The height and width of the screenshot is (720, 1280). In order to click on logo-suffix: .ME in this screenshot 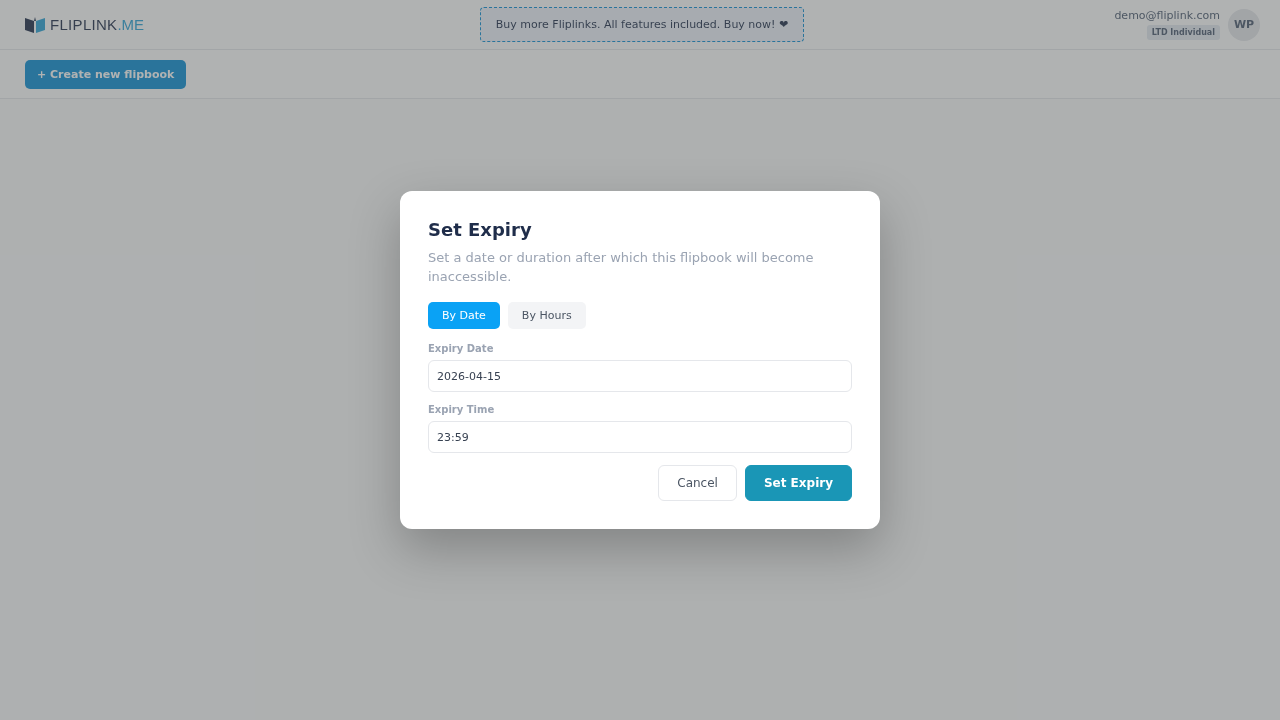, I will do `click(131, 24)`.